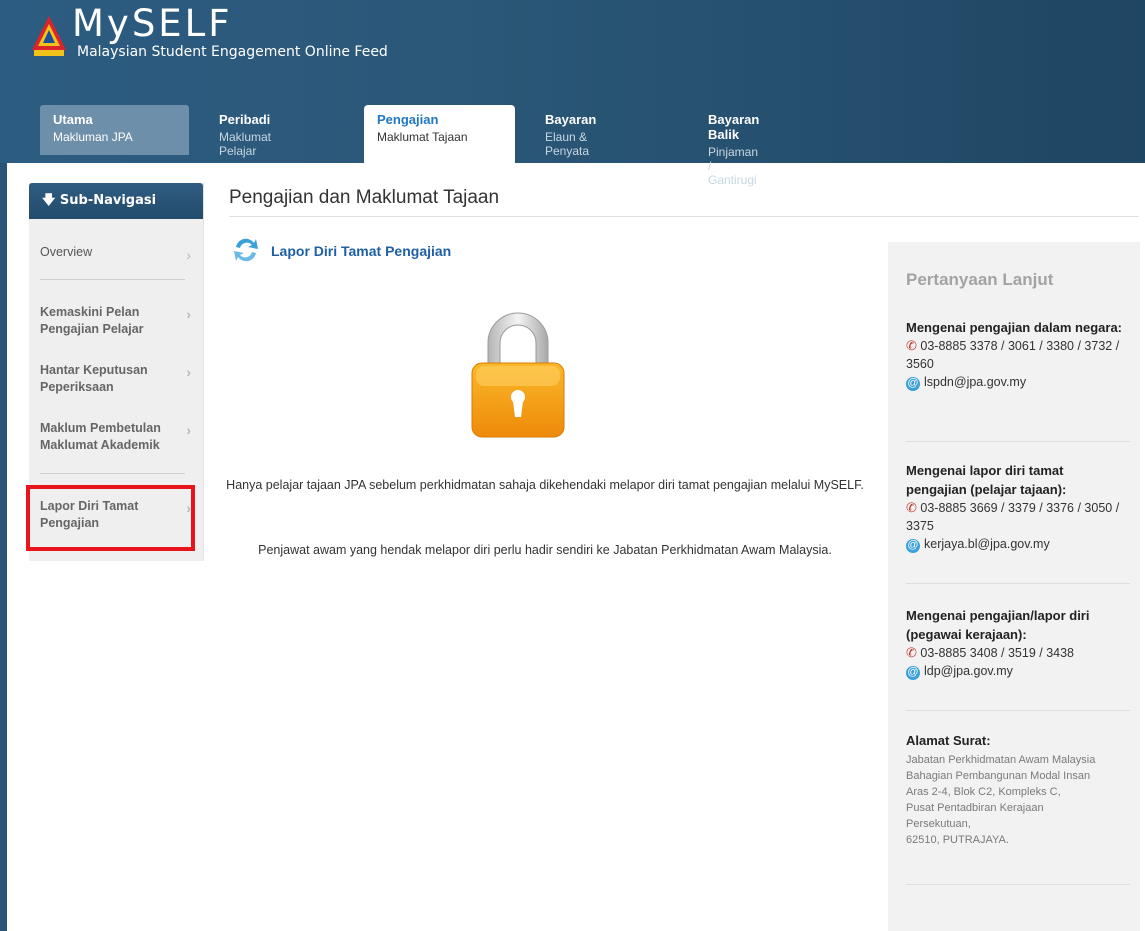  I want to click on contact-heading: Mengenai pengajian dalam negara:, so click(1014, 327).